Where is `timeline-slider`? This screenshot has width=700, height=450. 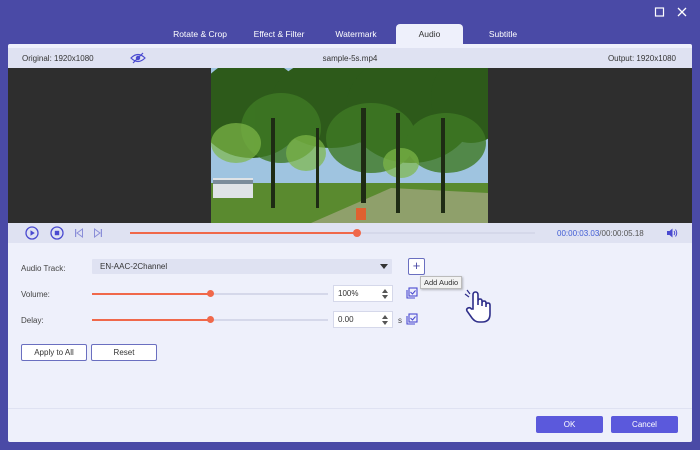 timeline-slider is located at coordinates (332, 233).